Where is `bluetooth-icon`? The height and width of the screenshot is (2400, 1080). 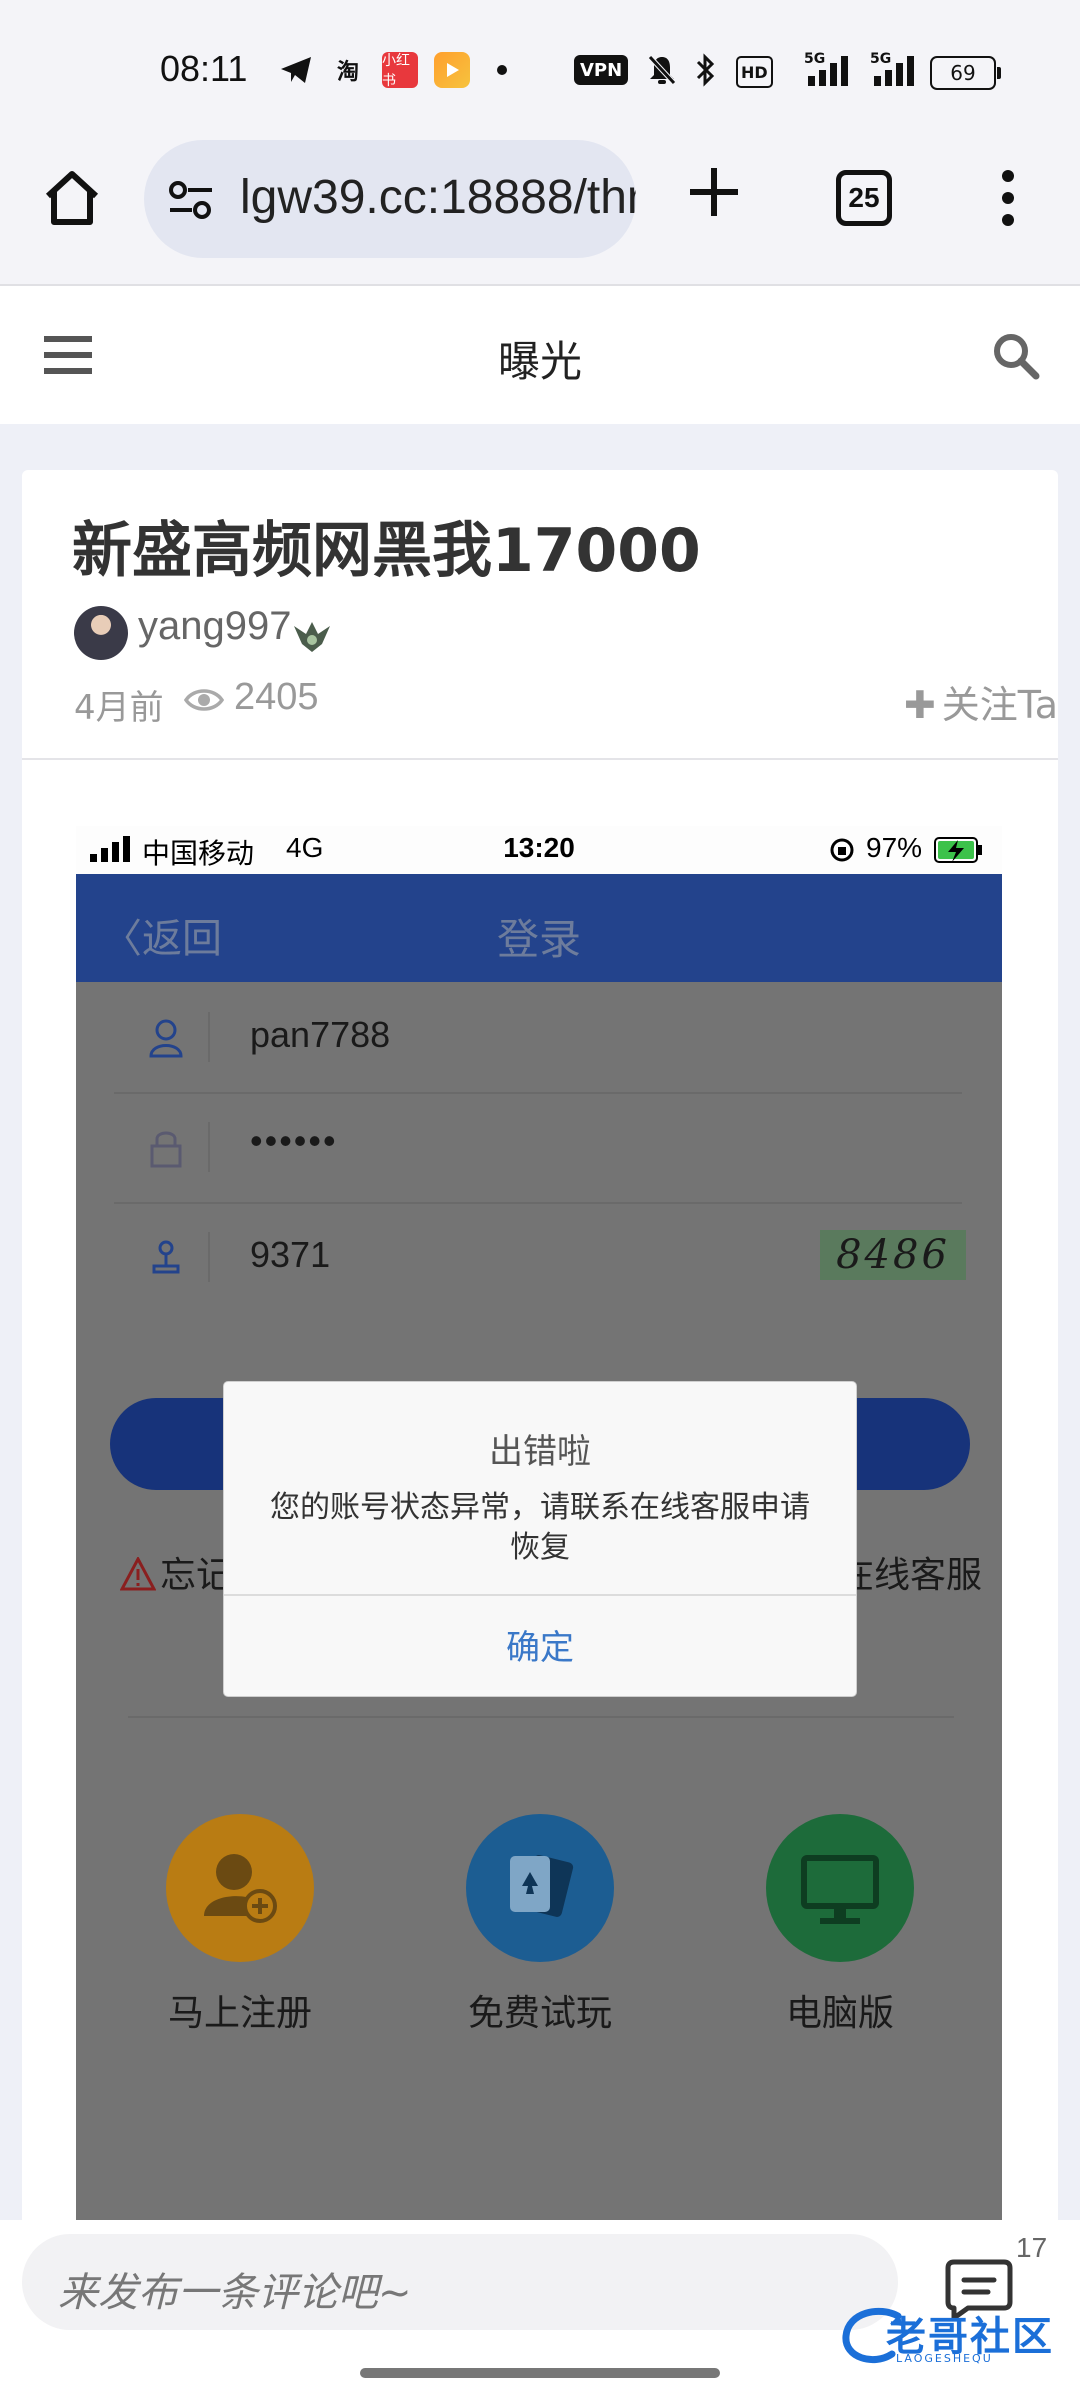 bluetooth-icon is located at coordinates (706, 70).